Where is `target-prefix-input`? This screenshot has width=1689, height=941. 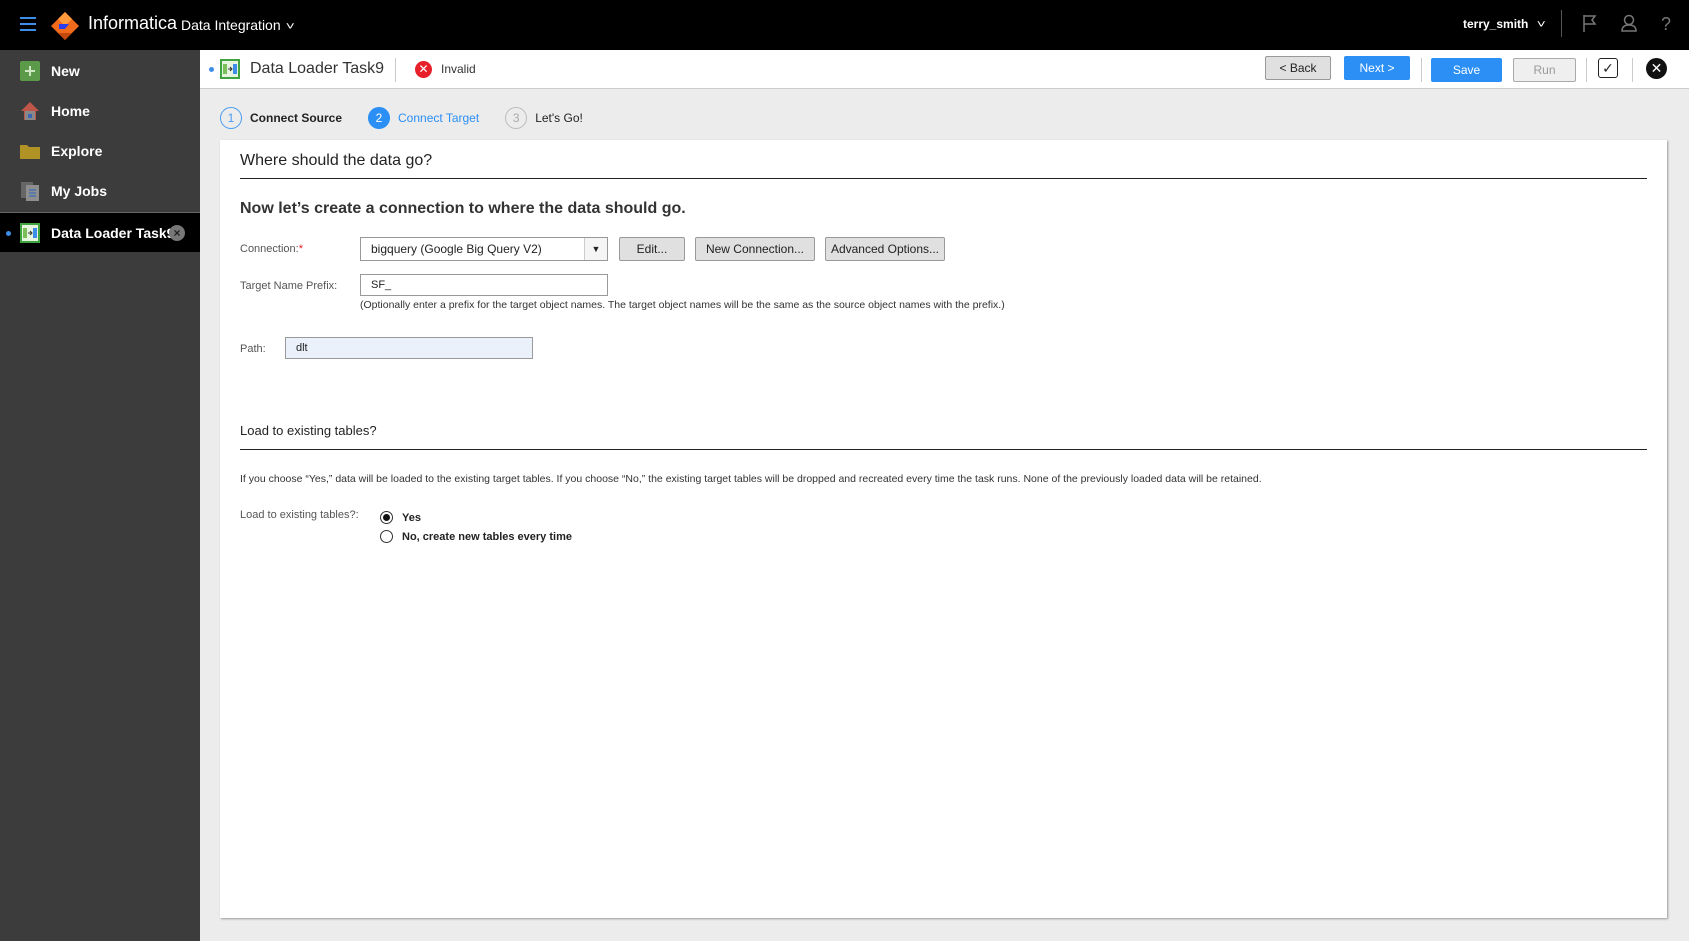
target-prefix-input is located at coordinates (484, 285).